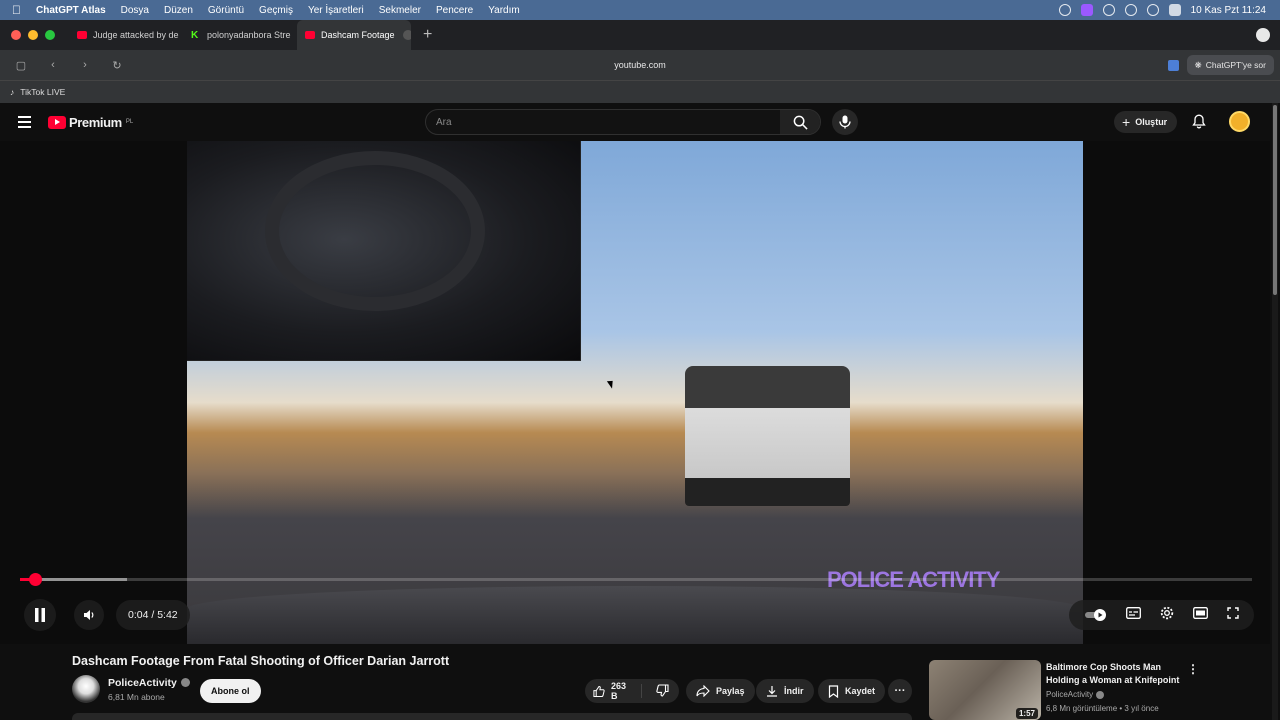  Describe the element at coordinates (1263, 35) in the screenshot. I see `profile-icon` at that location.